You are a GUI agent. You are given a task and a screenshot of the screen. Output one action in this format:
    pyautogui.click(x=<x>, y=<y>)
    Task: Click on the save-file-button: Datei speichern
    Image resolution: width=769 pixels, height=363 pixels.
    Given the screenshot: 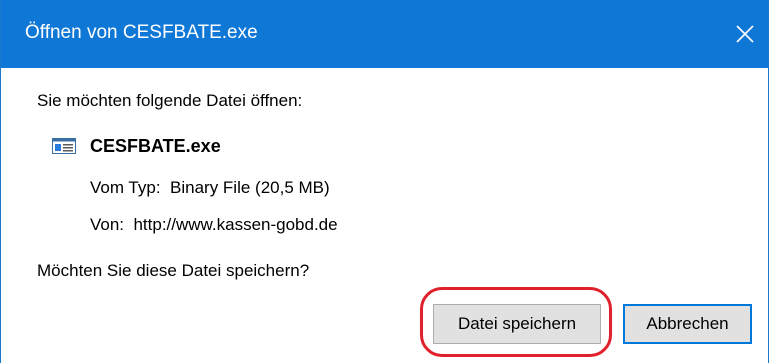 What is the action you would take?
    pyautogui.click(x=517, y=324)
    